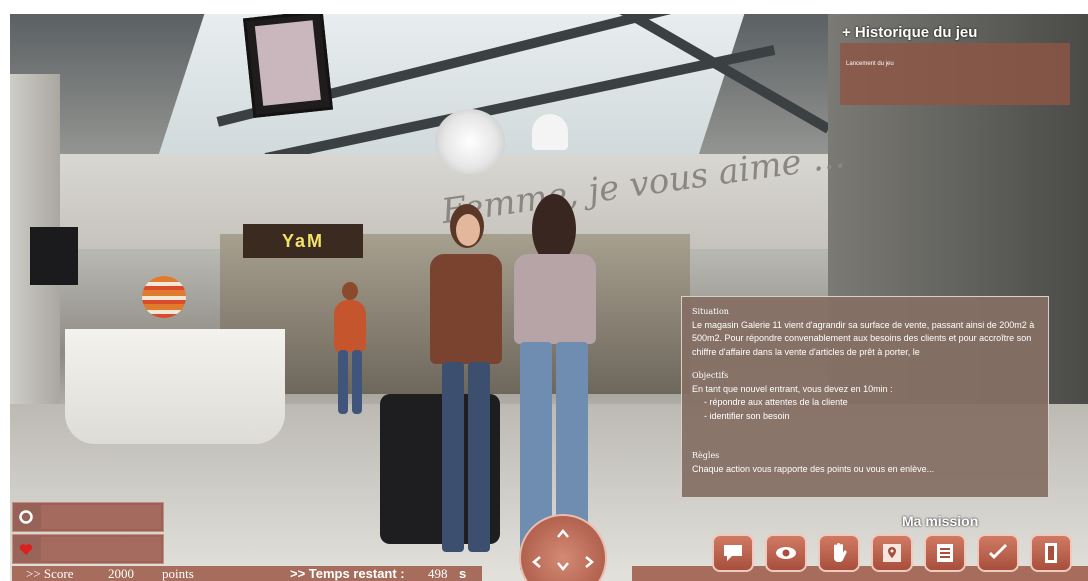 This screenshot has width=1088, height=581. What do you see at coordinates (54, 256) in the screenshot?
I see `wall-screen` at bounding box center [54, 256].